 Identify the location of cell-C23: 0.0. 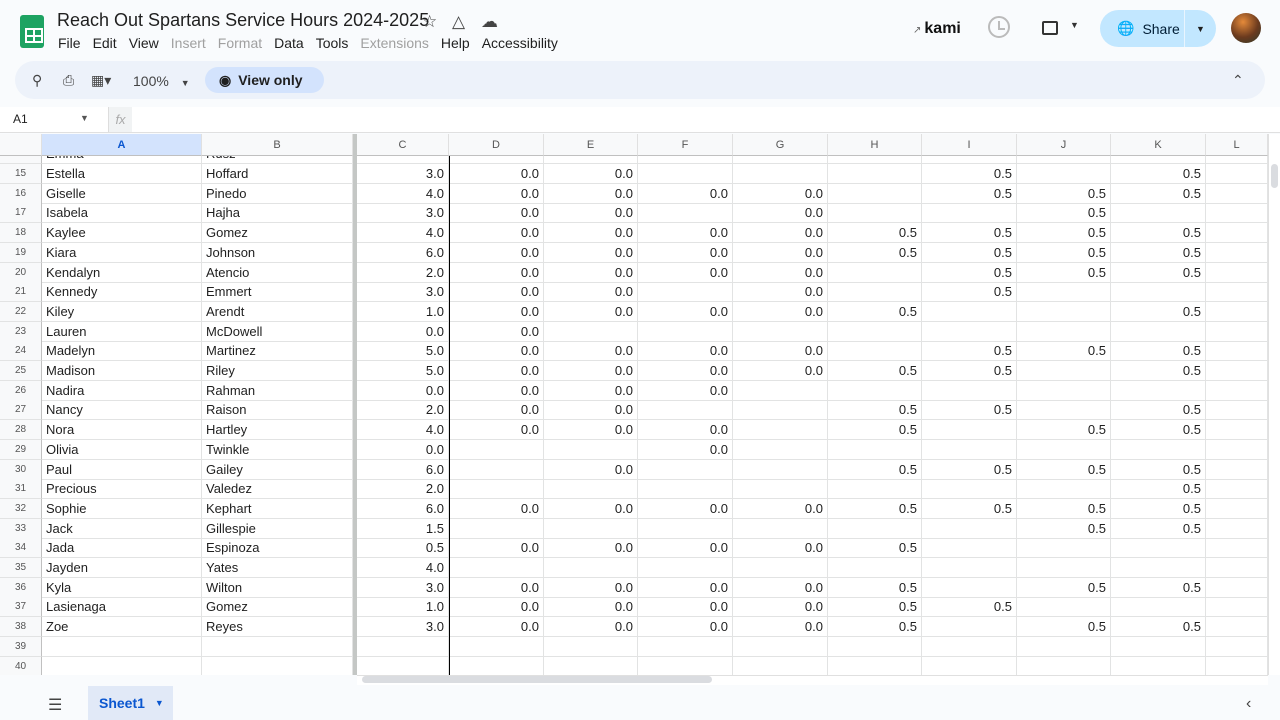
(403, 331).